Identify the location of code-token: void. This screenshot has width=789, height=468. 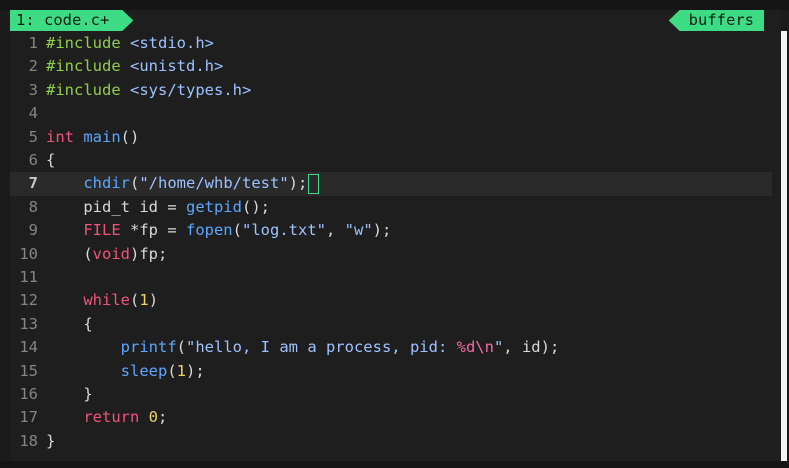
(111, 253).